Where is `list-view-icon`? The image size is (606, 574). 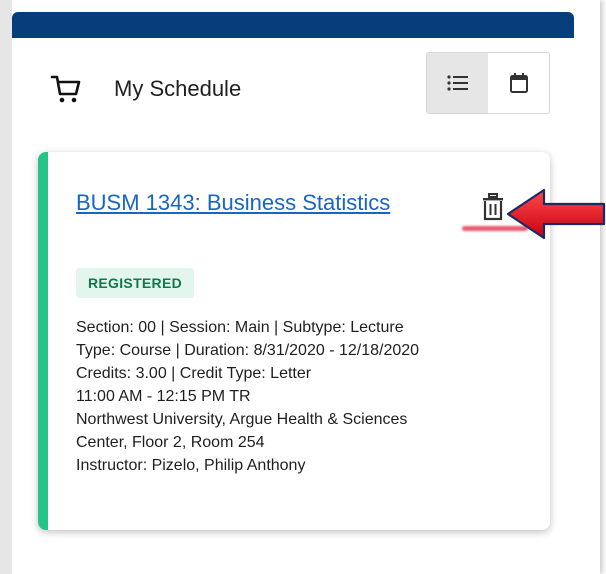
list-view-icon is located at coordinates (457, 83).